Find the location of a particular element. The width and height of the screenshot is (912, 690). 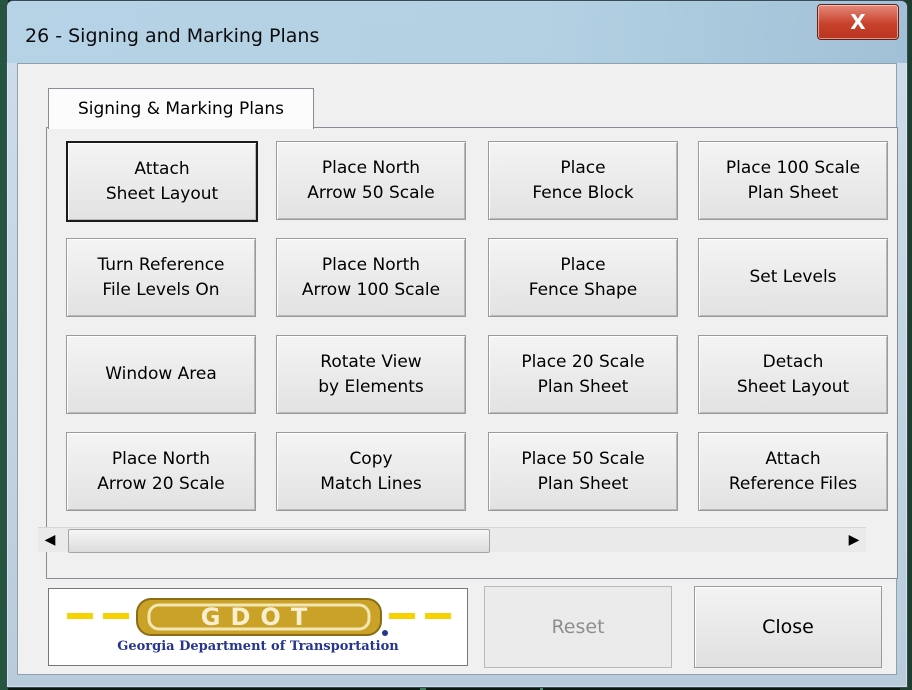

close-icon: X is located at coordinates (858, 22).